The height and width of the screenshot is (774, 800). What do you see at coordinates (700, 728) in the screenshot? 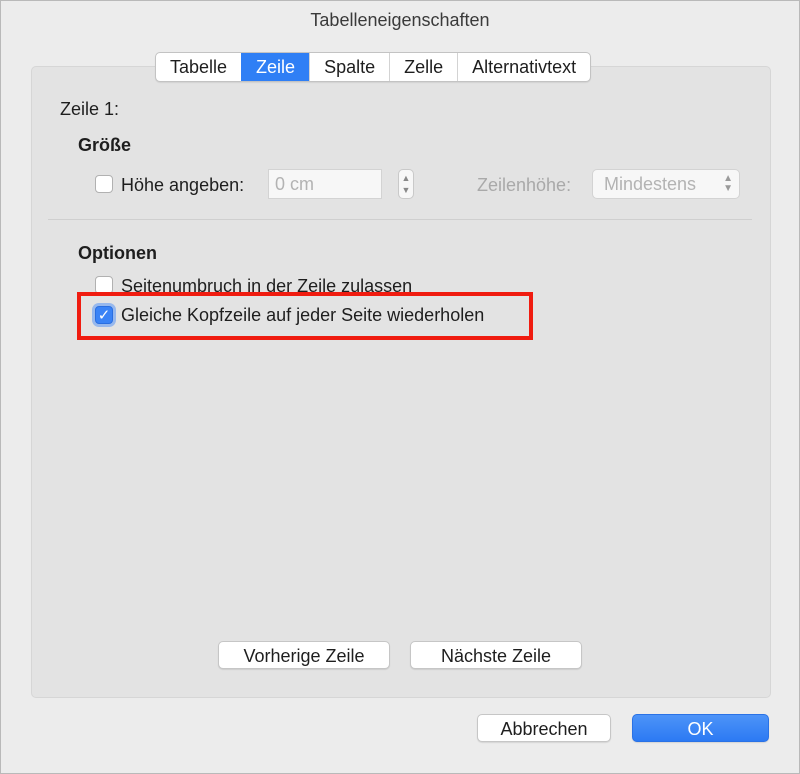
I see `ok-button: OK` at bounding box center [700, 728].